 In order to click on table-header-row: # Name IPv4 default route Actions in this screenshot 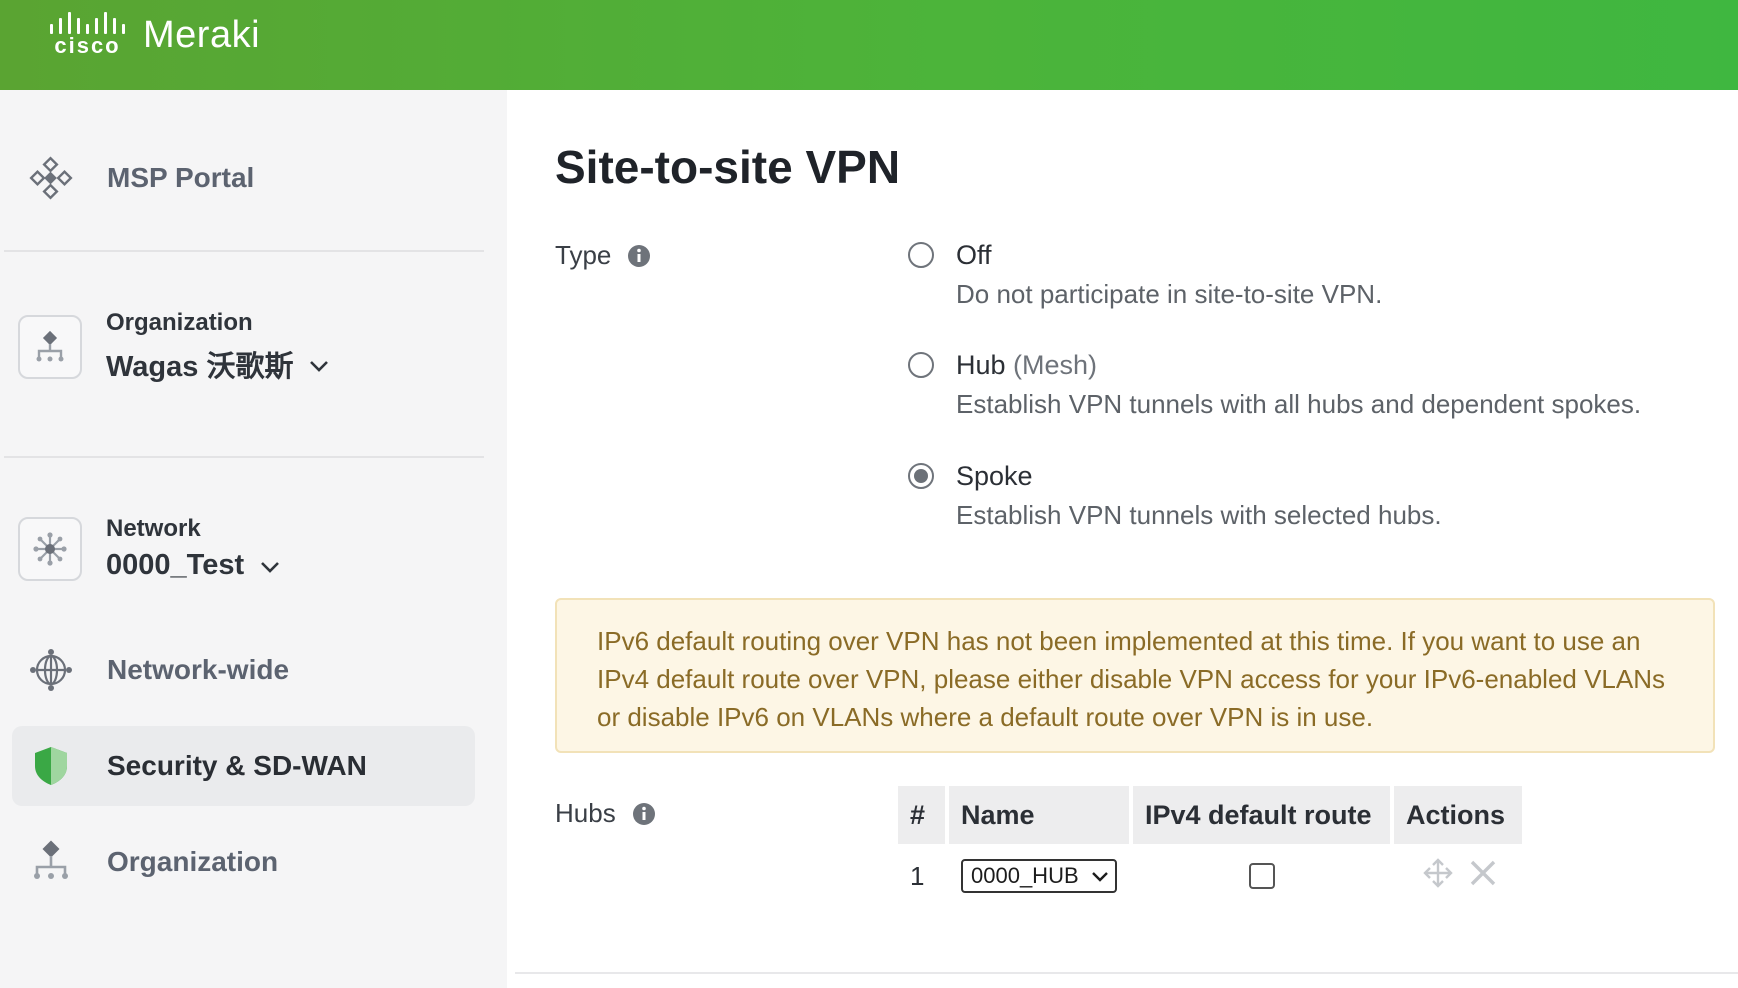, I will do `click(1210, 815)`.